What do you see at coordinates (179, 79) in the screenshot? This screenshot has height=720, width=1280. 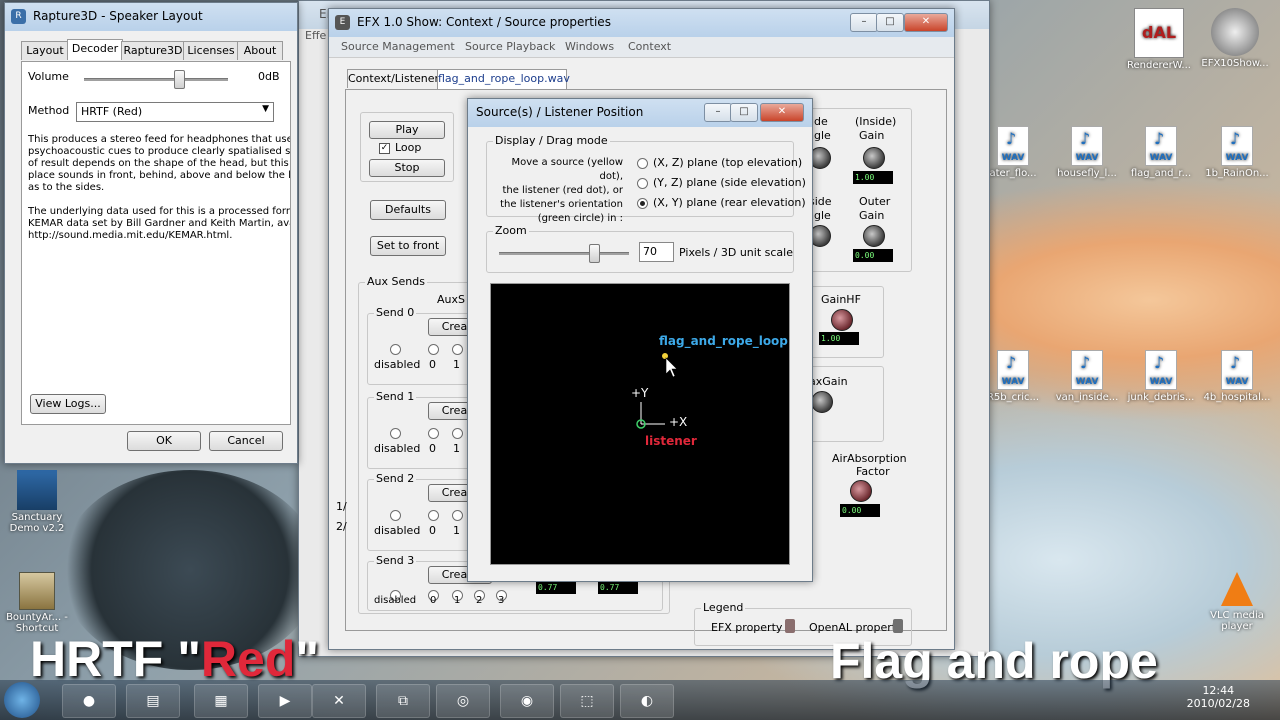 I see `volume-slider-thumb` at bounding box center [179, 79].